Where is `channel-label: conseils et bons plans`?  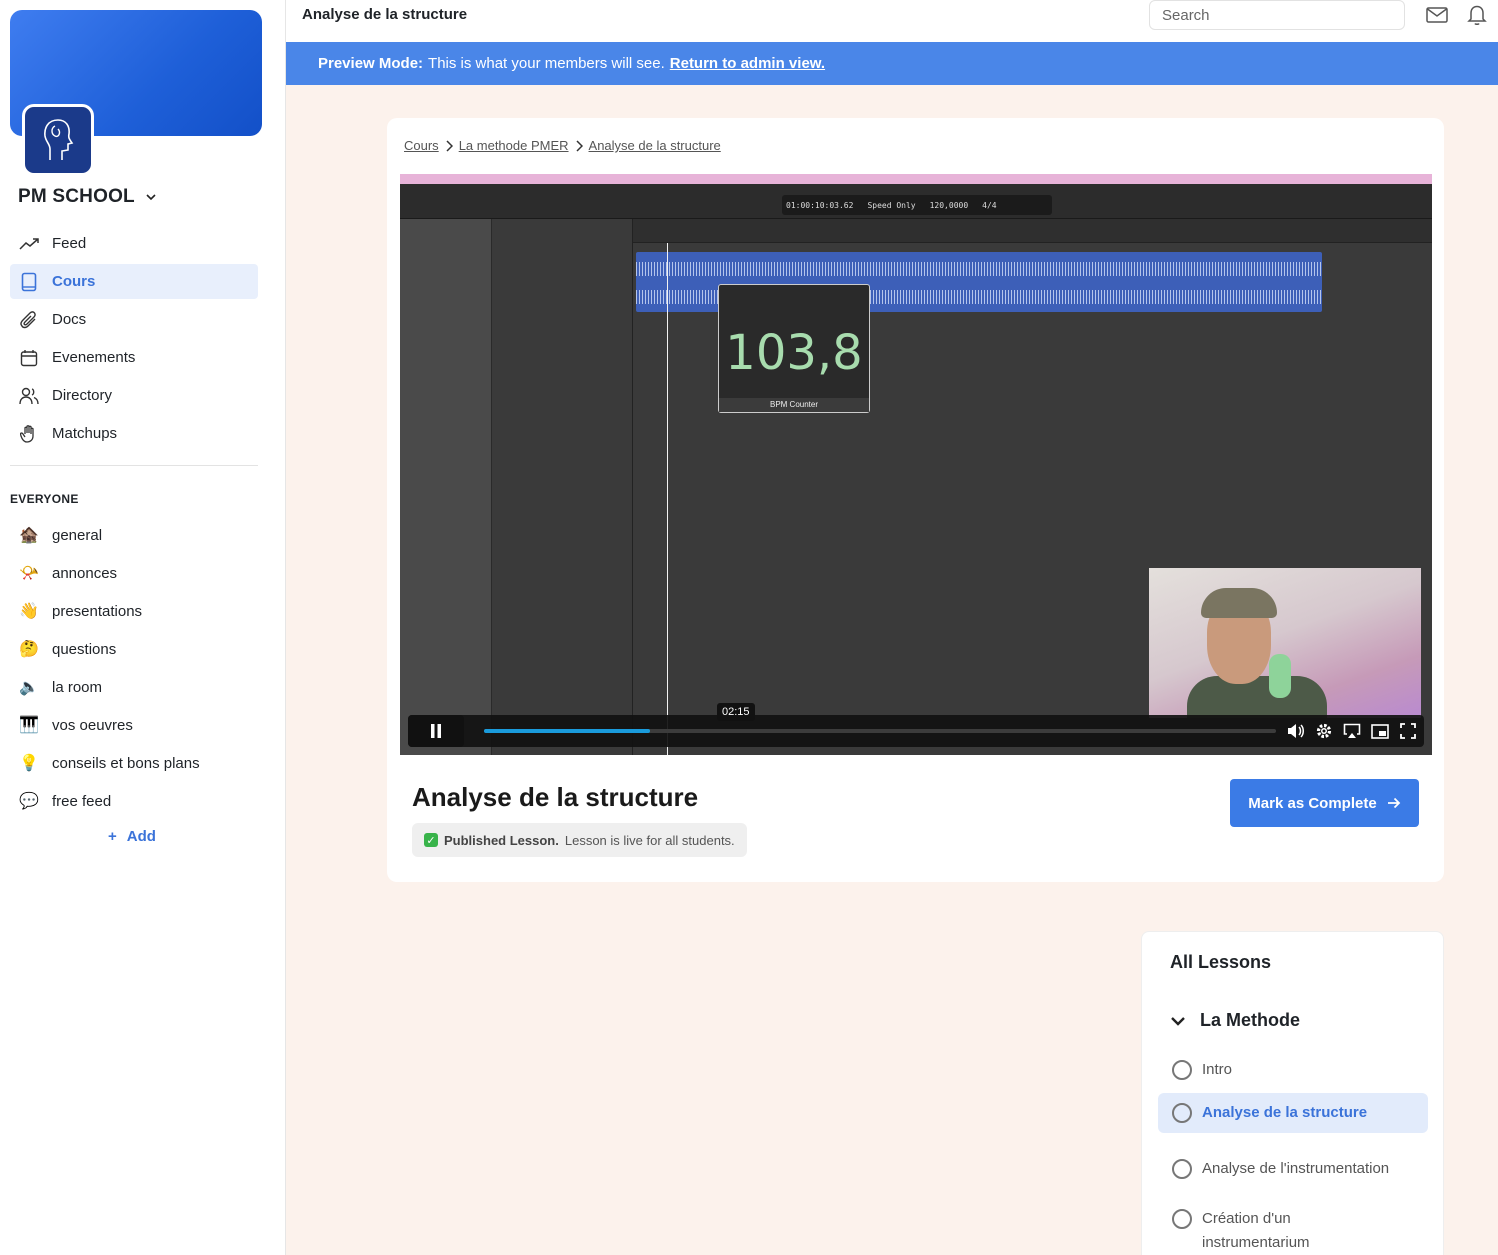
channel-label: conseils et bons plans is located at coordinates (126, 763).